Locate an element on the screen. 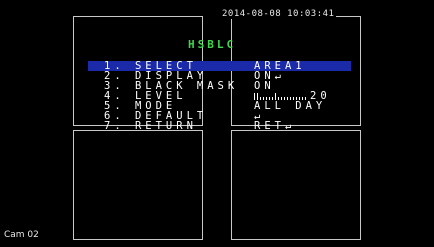 This screenshot has height=247, width=434. timestamp-overlay: 2014-08-08 10:03:41 is located at coordinates (278, 14).